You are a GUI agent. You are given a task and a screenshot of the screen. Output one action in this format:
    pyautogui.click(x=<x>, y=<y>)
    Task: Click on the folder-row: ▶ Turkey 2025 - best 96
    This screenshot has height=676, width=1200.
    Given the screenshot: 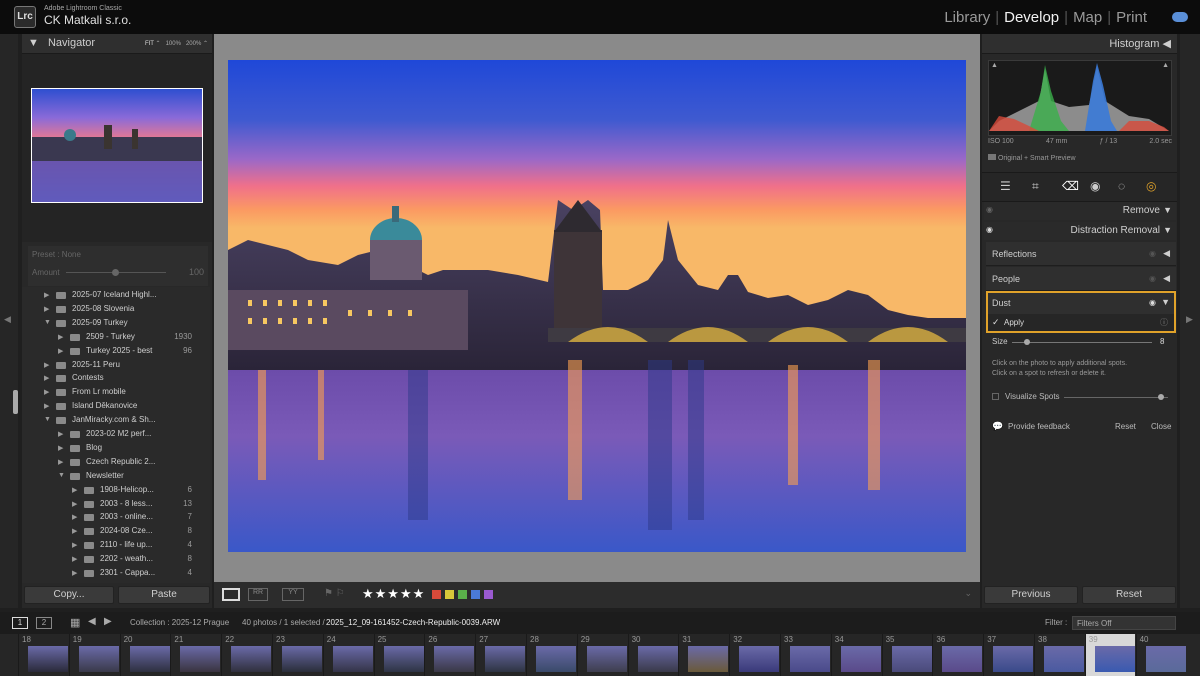 What is the action you would take?
    pyautogui.click(x=116, y=352)
    